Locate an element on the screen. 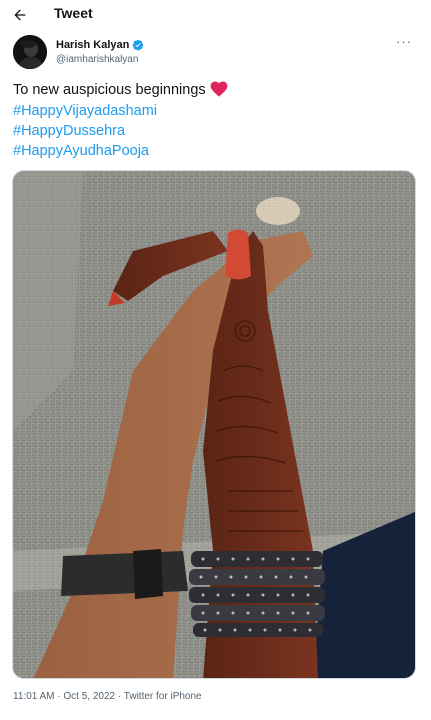 This screenshot has height=720, width=431. tweet-message: To new auspicious beginnings is located at coordinates (109, 90).